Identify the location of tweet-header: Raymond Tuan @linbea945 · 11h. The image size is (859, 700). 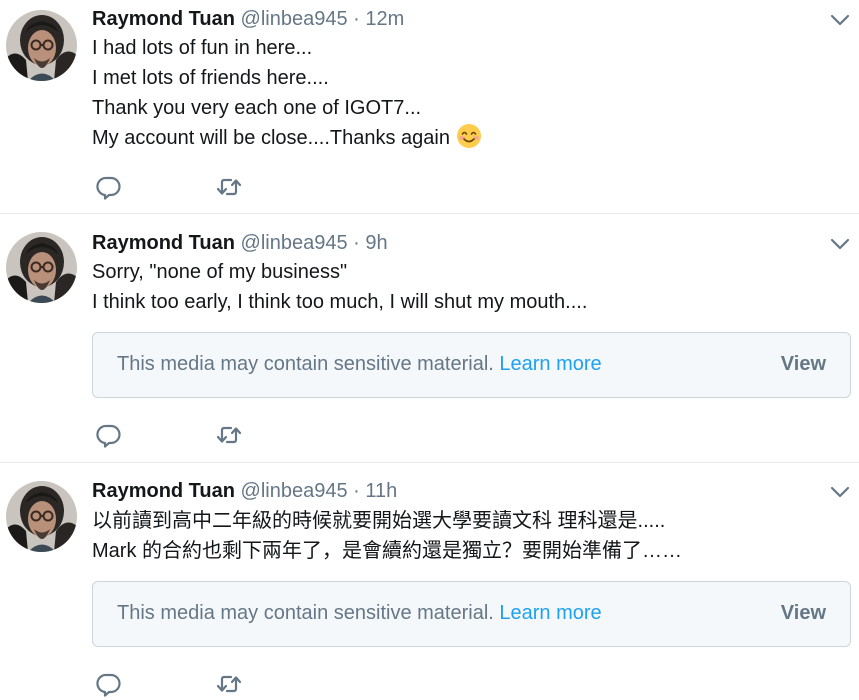
(244, 491).